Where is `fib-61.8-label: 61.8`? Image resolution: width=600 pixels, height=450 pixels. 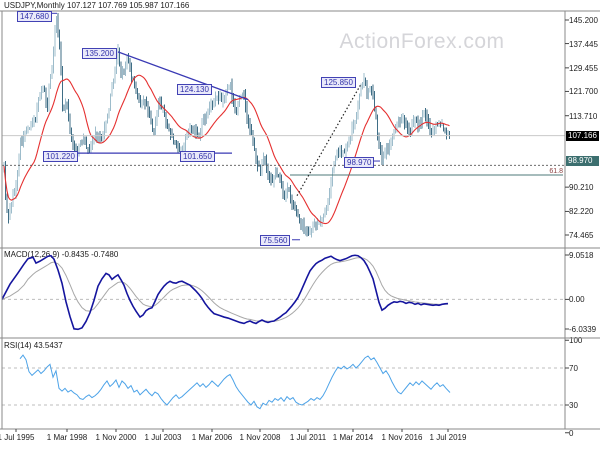 fib-61.8-label: 61.8 is located at coordinates (556, 171).